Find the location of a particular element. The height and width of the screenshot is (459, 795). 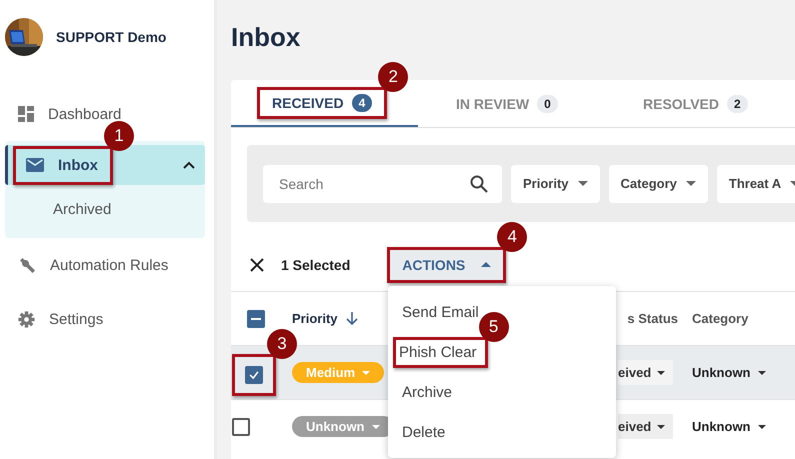

count-badge: 4 is located at coordinates (362, 103).